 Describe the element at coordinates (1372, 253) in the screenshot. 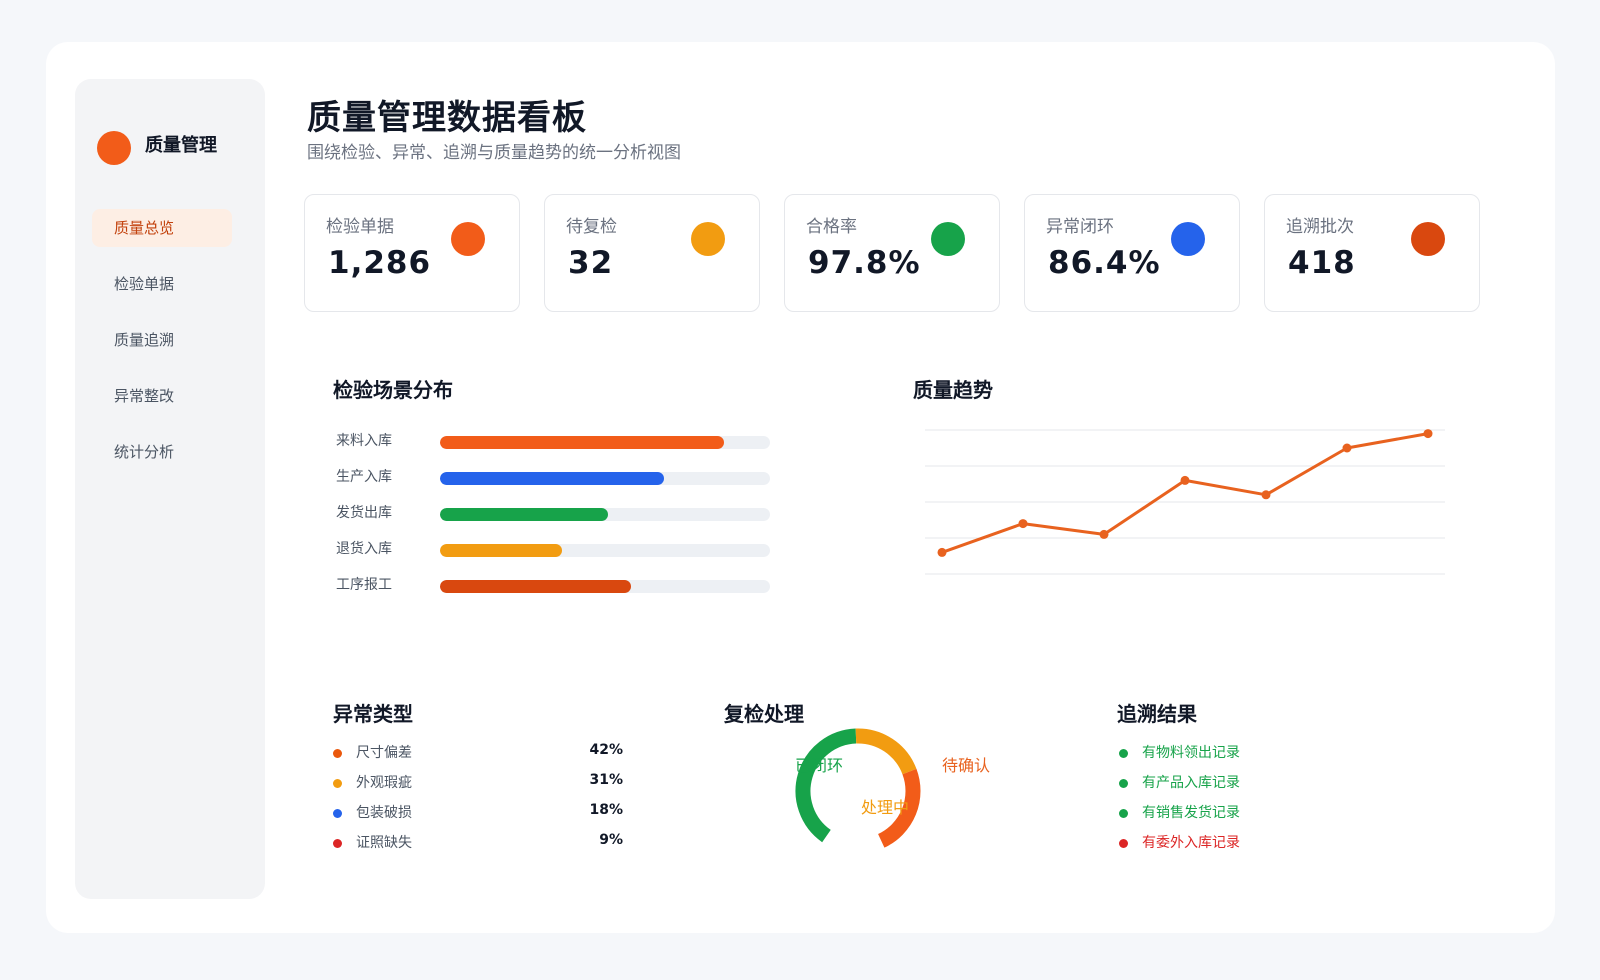

I see `kpi-card-trace-batches: 追溯批次 418` at that location.